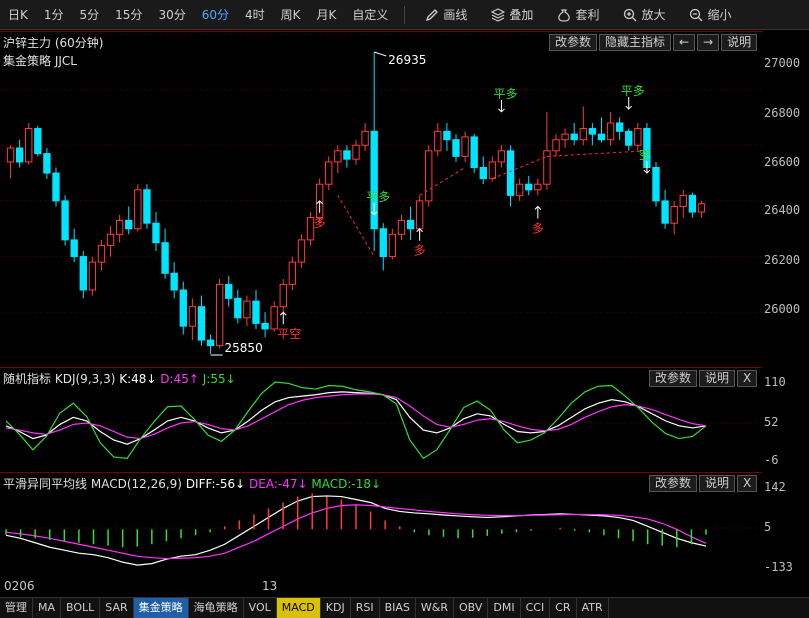 The image size is (809, 618). Describe the element at coordinates (398, 608) in the screenshot. I see `indicator-tab: BIAS` at that location.